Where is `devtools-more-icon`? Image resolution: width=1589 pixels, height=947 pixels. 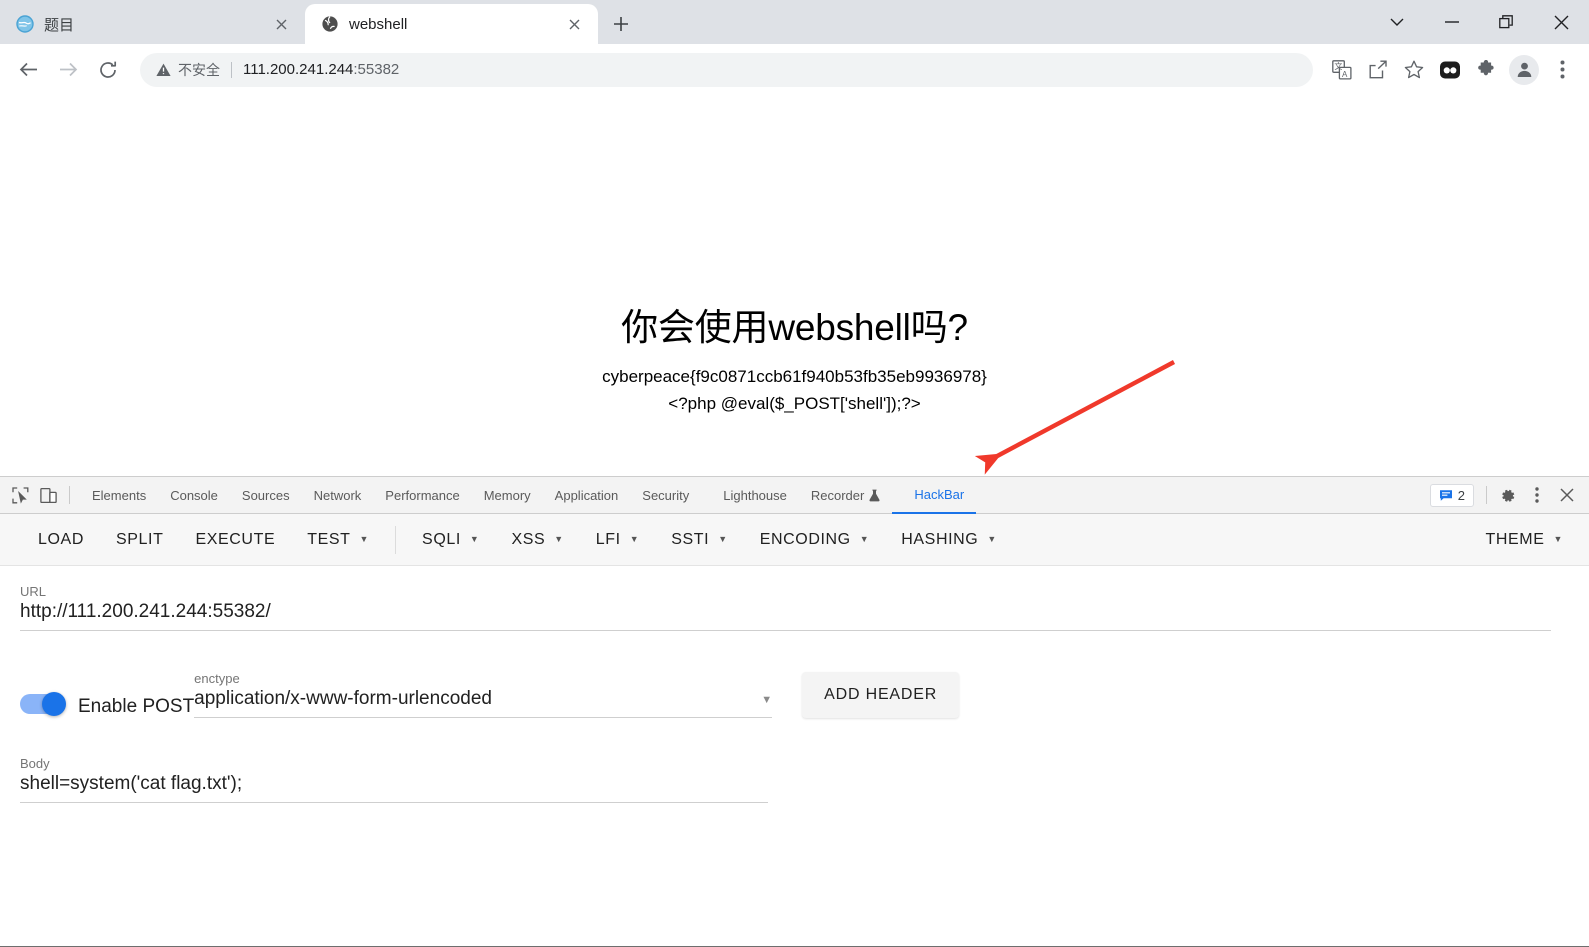 devtools-more-icon is located at coordinates (1537, 495).